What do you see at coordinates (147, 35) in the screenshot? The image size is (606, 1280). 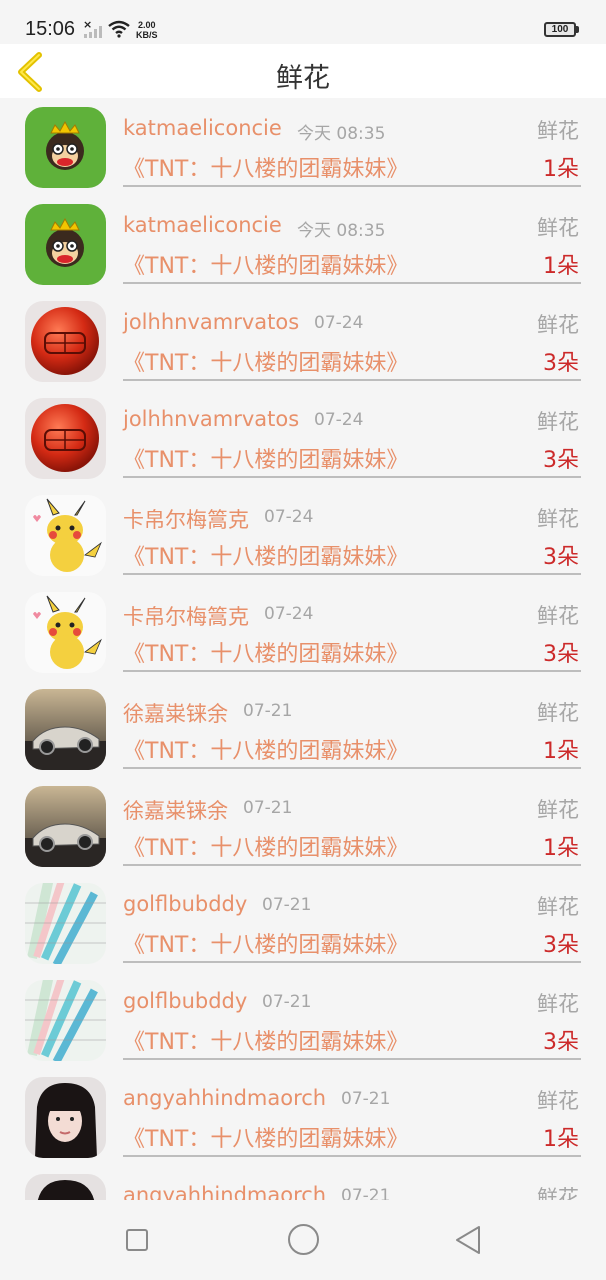 I see `net-speed-unit: KB/S` at bounding box center [147, 35].